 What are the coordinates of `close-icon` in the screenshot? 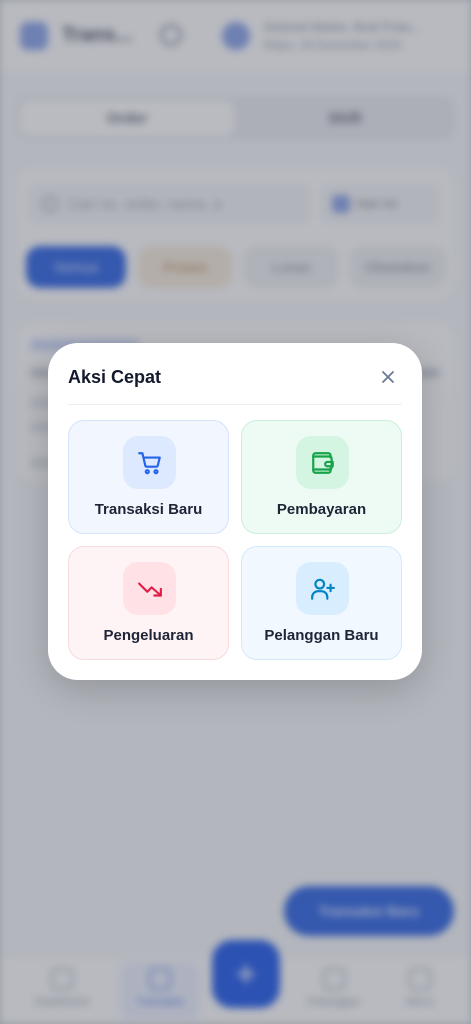 It's located at (388, 377).